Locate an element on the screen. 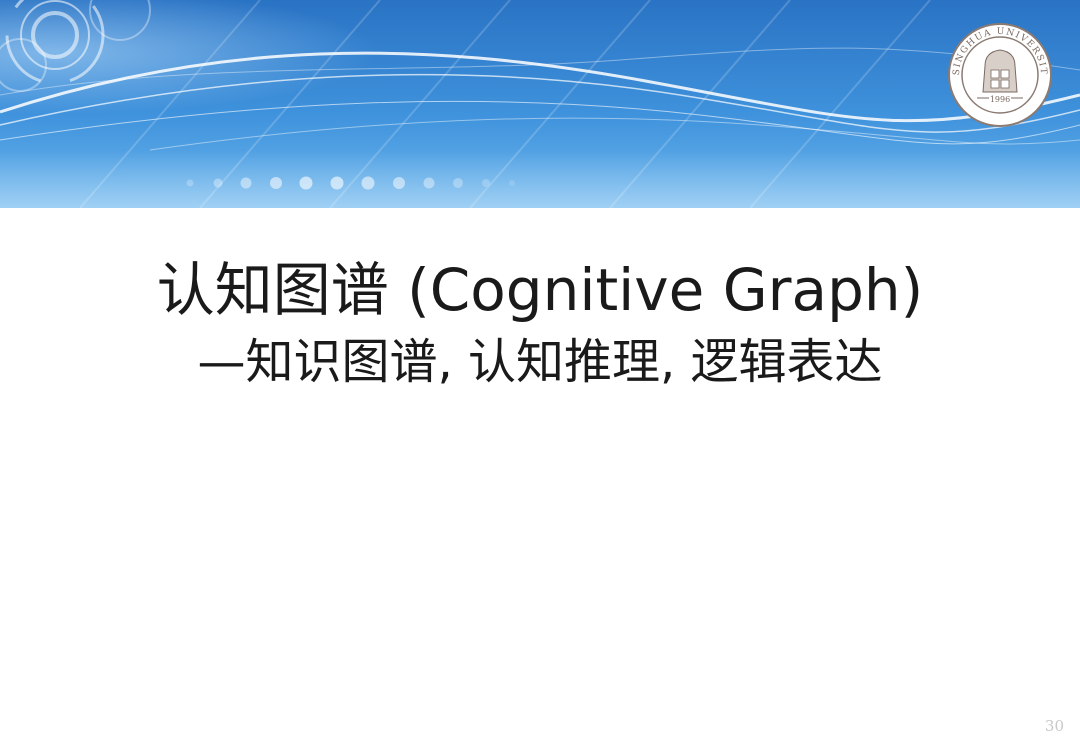  svg-text: 1996 is located at coordinates (1000, 99).